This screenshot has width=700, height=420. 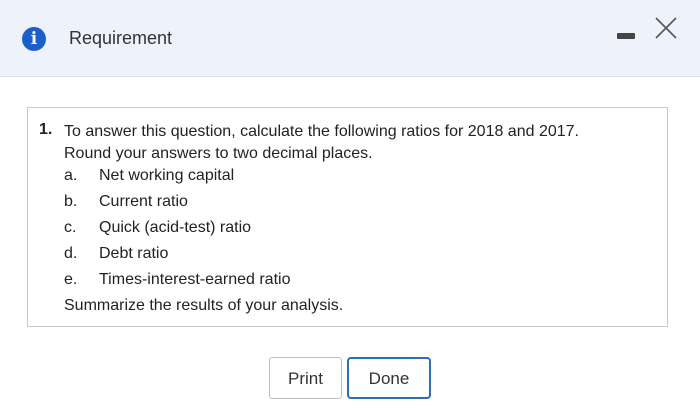 What do you see at coordinates (71, 175) in the screenshot?
I see `list-item-letter: a.` at bounding box center [71, 175].